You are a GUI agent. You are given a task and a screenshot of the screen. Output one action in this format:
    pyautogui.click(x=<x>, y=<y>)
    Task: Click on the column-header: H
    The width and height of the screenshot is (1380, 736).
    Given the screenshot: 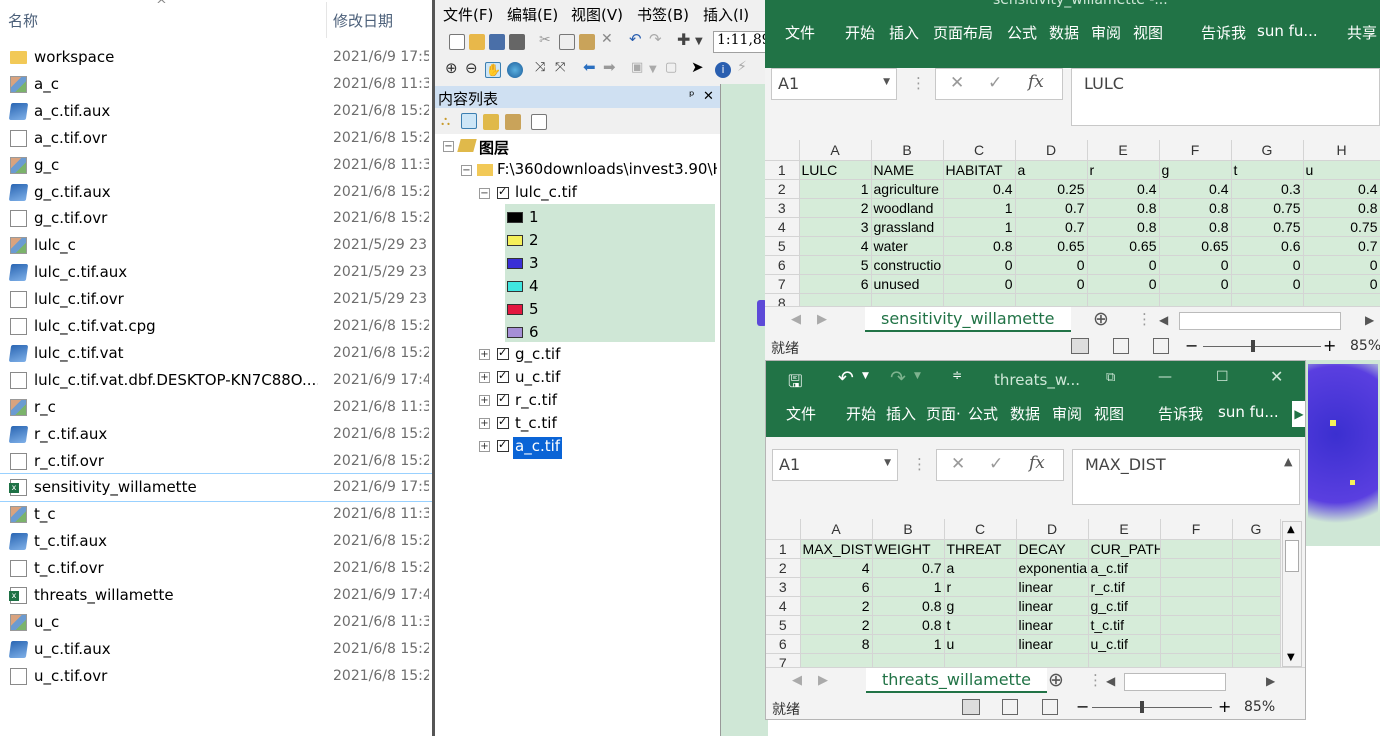 What is the action you would take?
    pyautogui.click(x=1341, y=150)
    